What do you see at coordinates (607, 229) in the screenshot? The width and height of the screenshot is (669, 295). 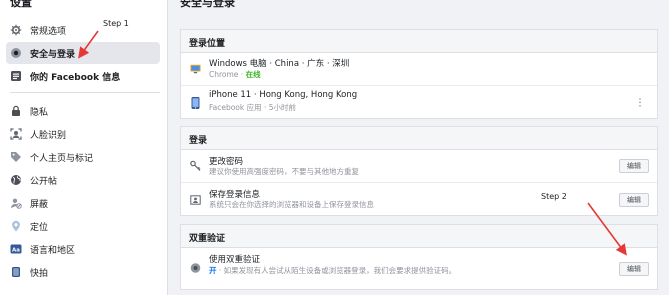 I see `step2-arrow` at bounding box center [607, 229].